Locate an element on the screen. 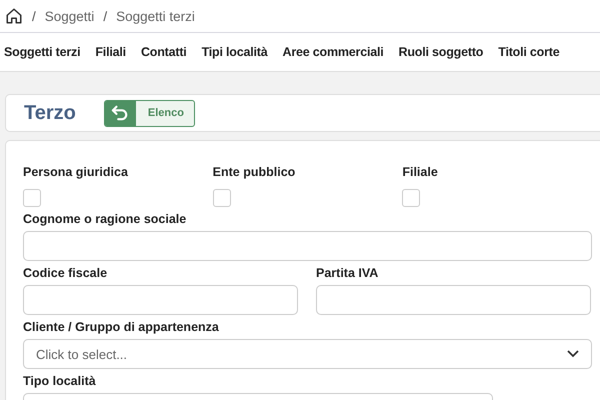  nav-link: Ruoli soggetto is located at coordinates (441, 52).